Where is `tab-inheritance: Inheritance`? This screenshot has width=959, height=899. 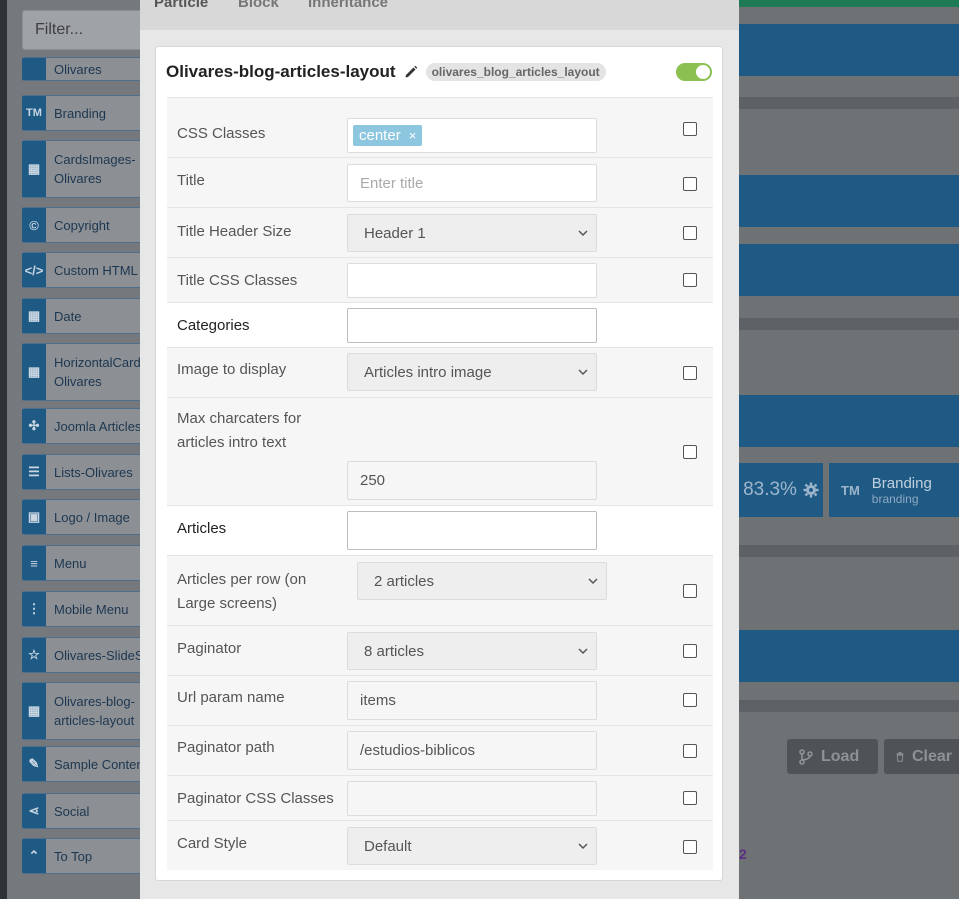
tab-inheritance: Inheritance is located at coordinates (348, 5).